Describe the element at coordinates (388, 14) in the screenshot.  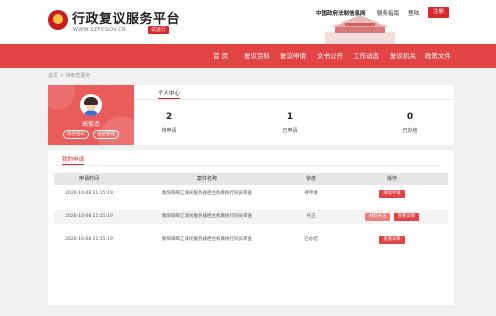
I see `service-guide-link: 服务指南` at that location.